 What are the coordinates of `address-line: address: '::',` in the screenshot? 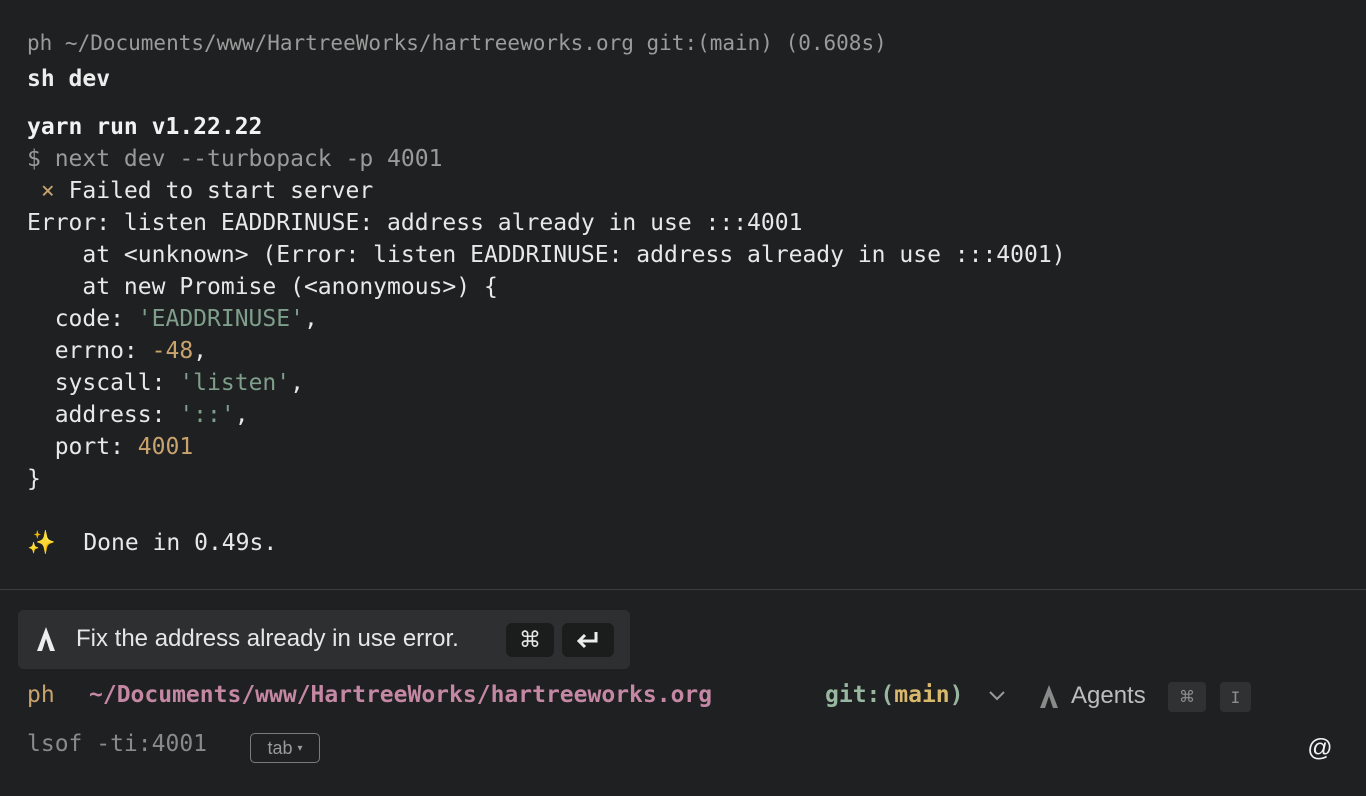 It's located at (138, 415).